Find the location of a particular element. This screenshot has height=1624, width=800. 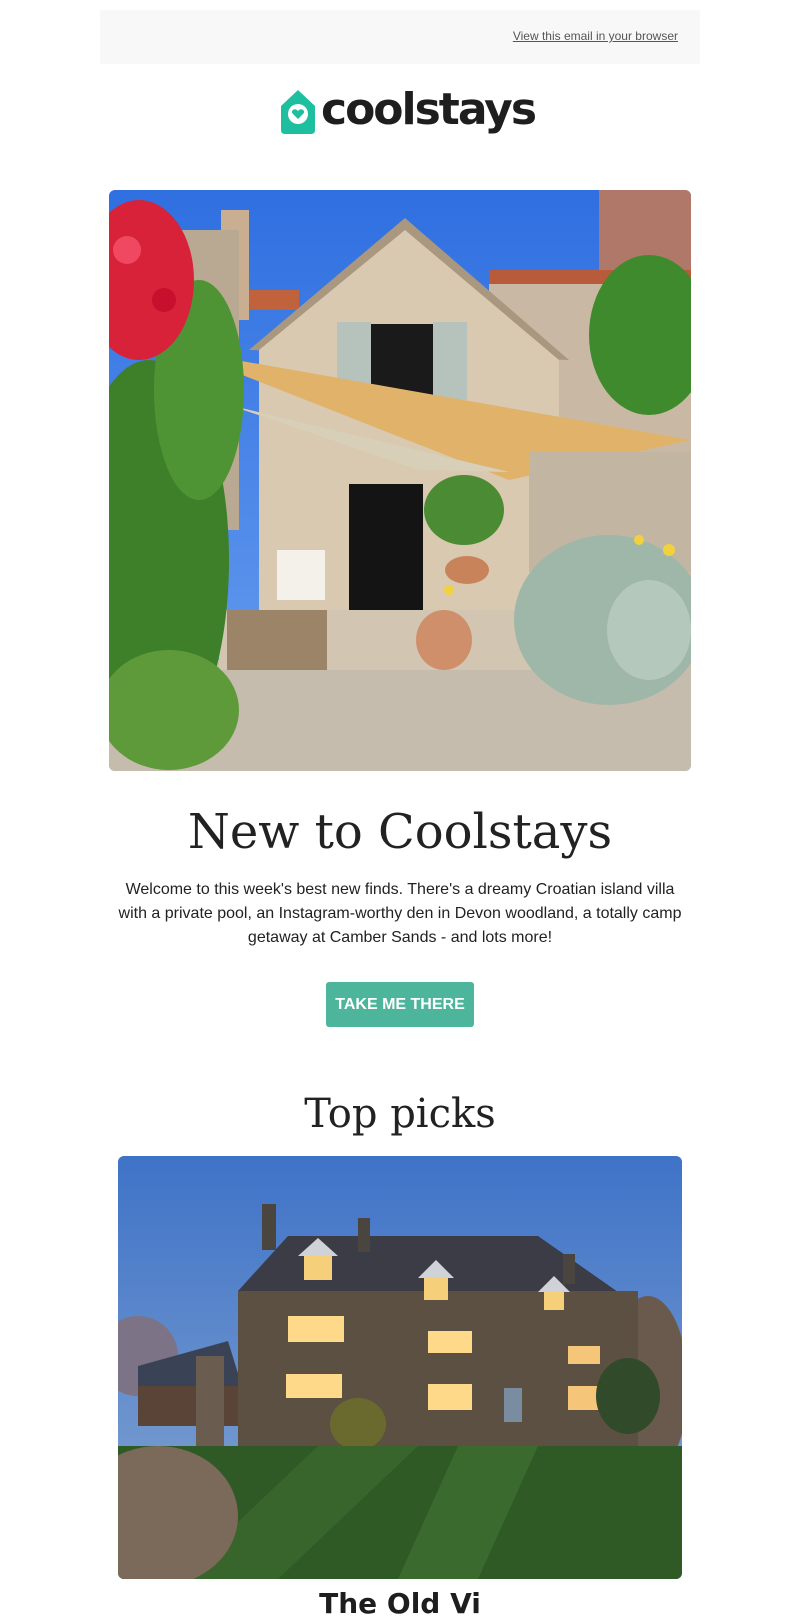

email-preheader: View this email in your browser is located at coordinates (400, 37).